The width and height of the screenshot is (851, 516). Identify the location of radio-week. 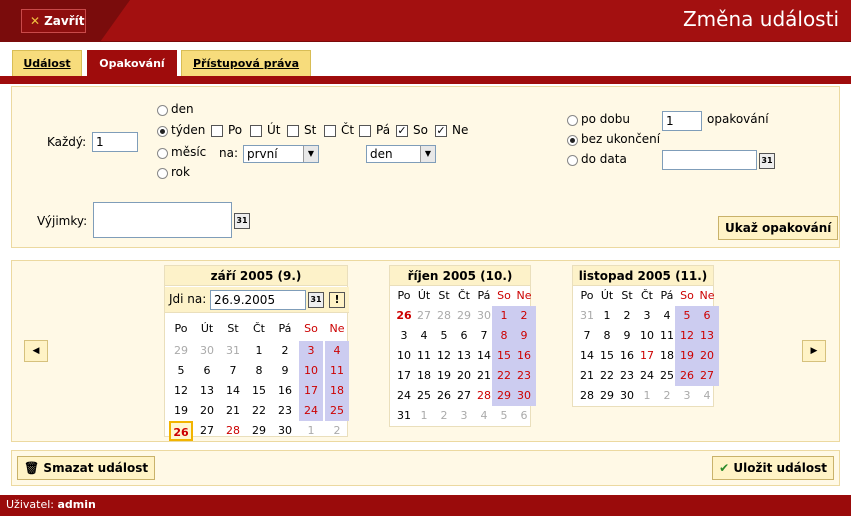
(162, 131).